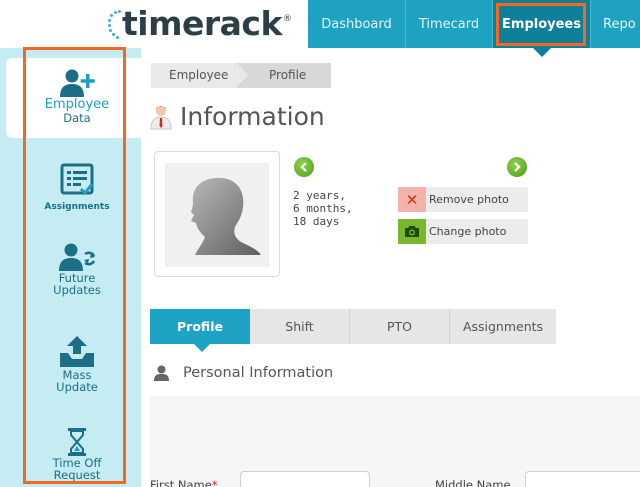  Describe the element at coordinates (77, 290) in the screenshot. I see `sidebar-item-sublabel: Updates` at that location.